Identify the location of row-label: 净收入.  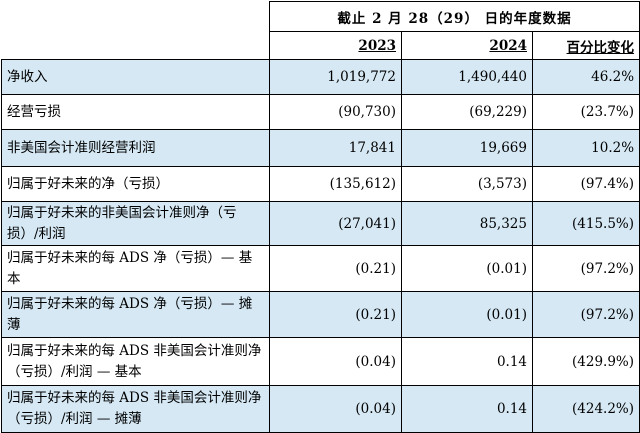
(135, 77).